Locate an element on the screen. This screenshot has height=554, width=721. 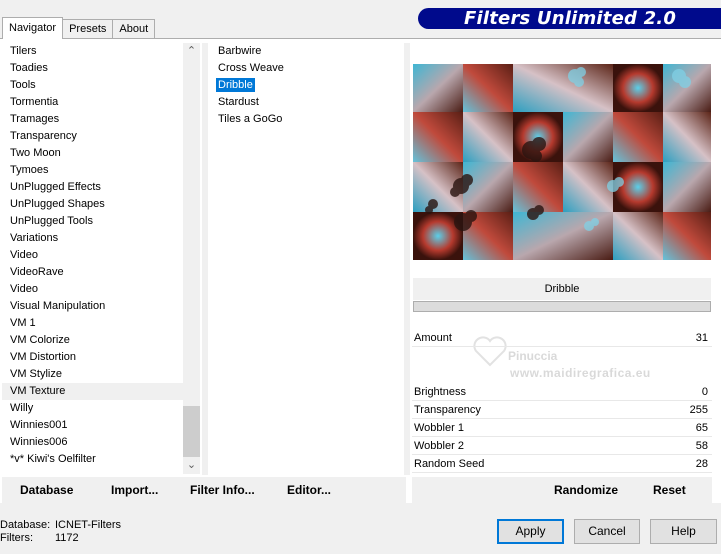
filter-item: Tiles a GoGo is located at coordinates (306, 119).